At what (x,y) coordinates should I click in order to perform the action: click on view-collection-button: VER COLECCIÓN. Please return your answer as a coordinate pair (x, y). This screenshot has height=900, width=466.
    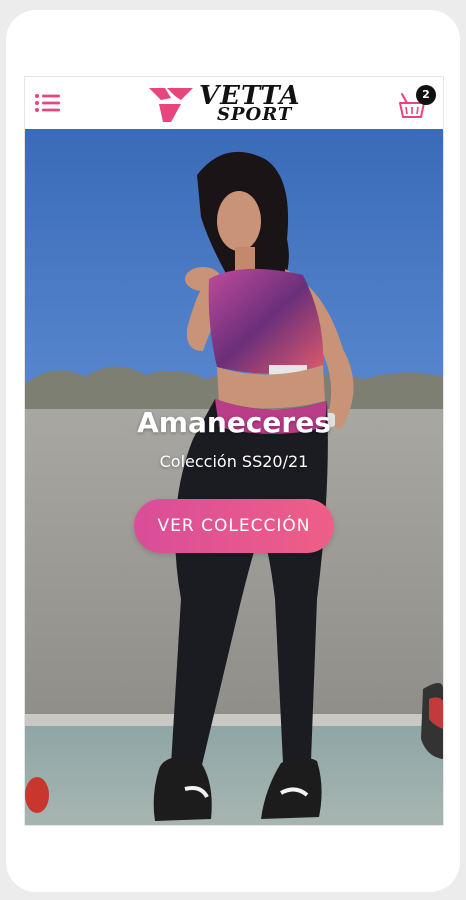
    Looking at the image, I should click on (234, 526).